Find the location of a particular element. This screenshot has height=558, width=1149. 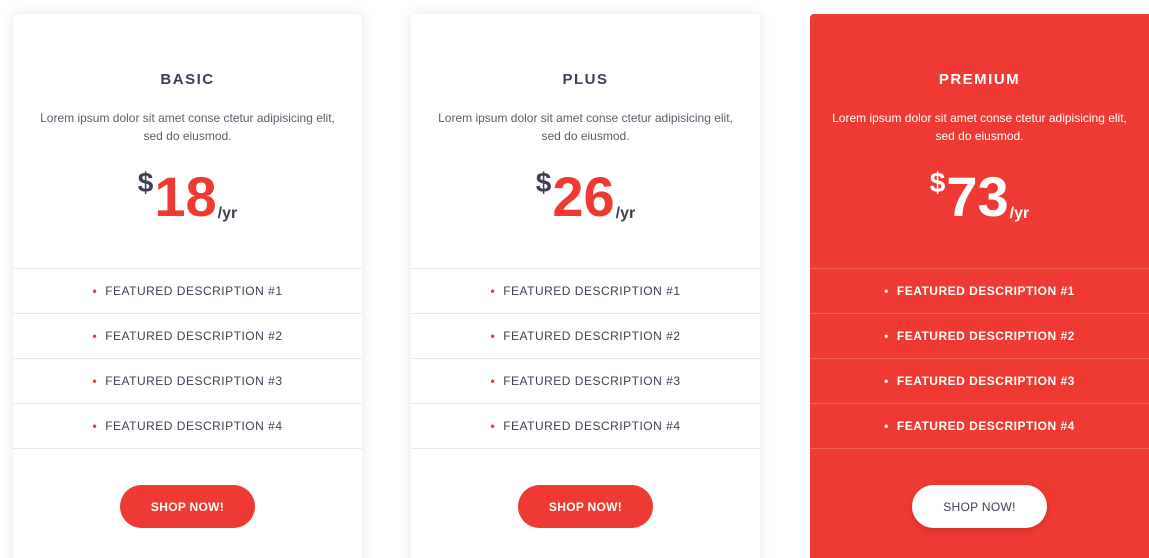

price-amount: 26 is located at coordinates (583, 196).